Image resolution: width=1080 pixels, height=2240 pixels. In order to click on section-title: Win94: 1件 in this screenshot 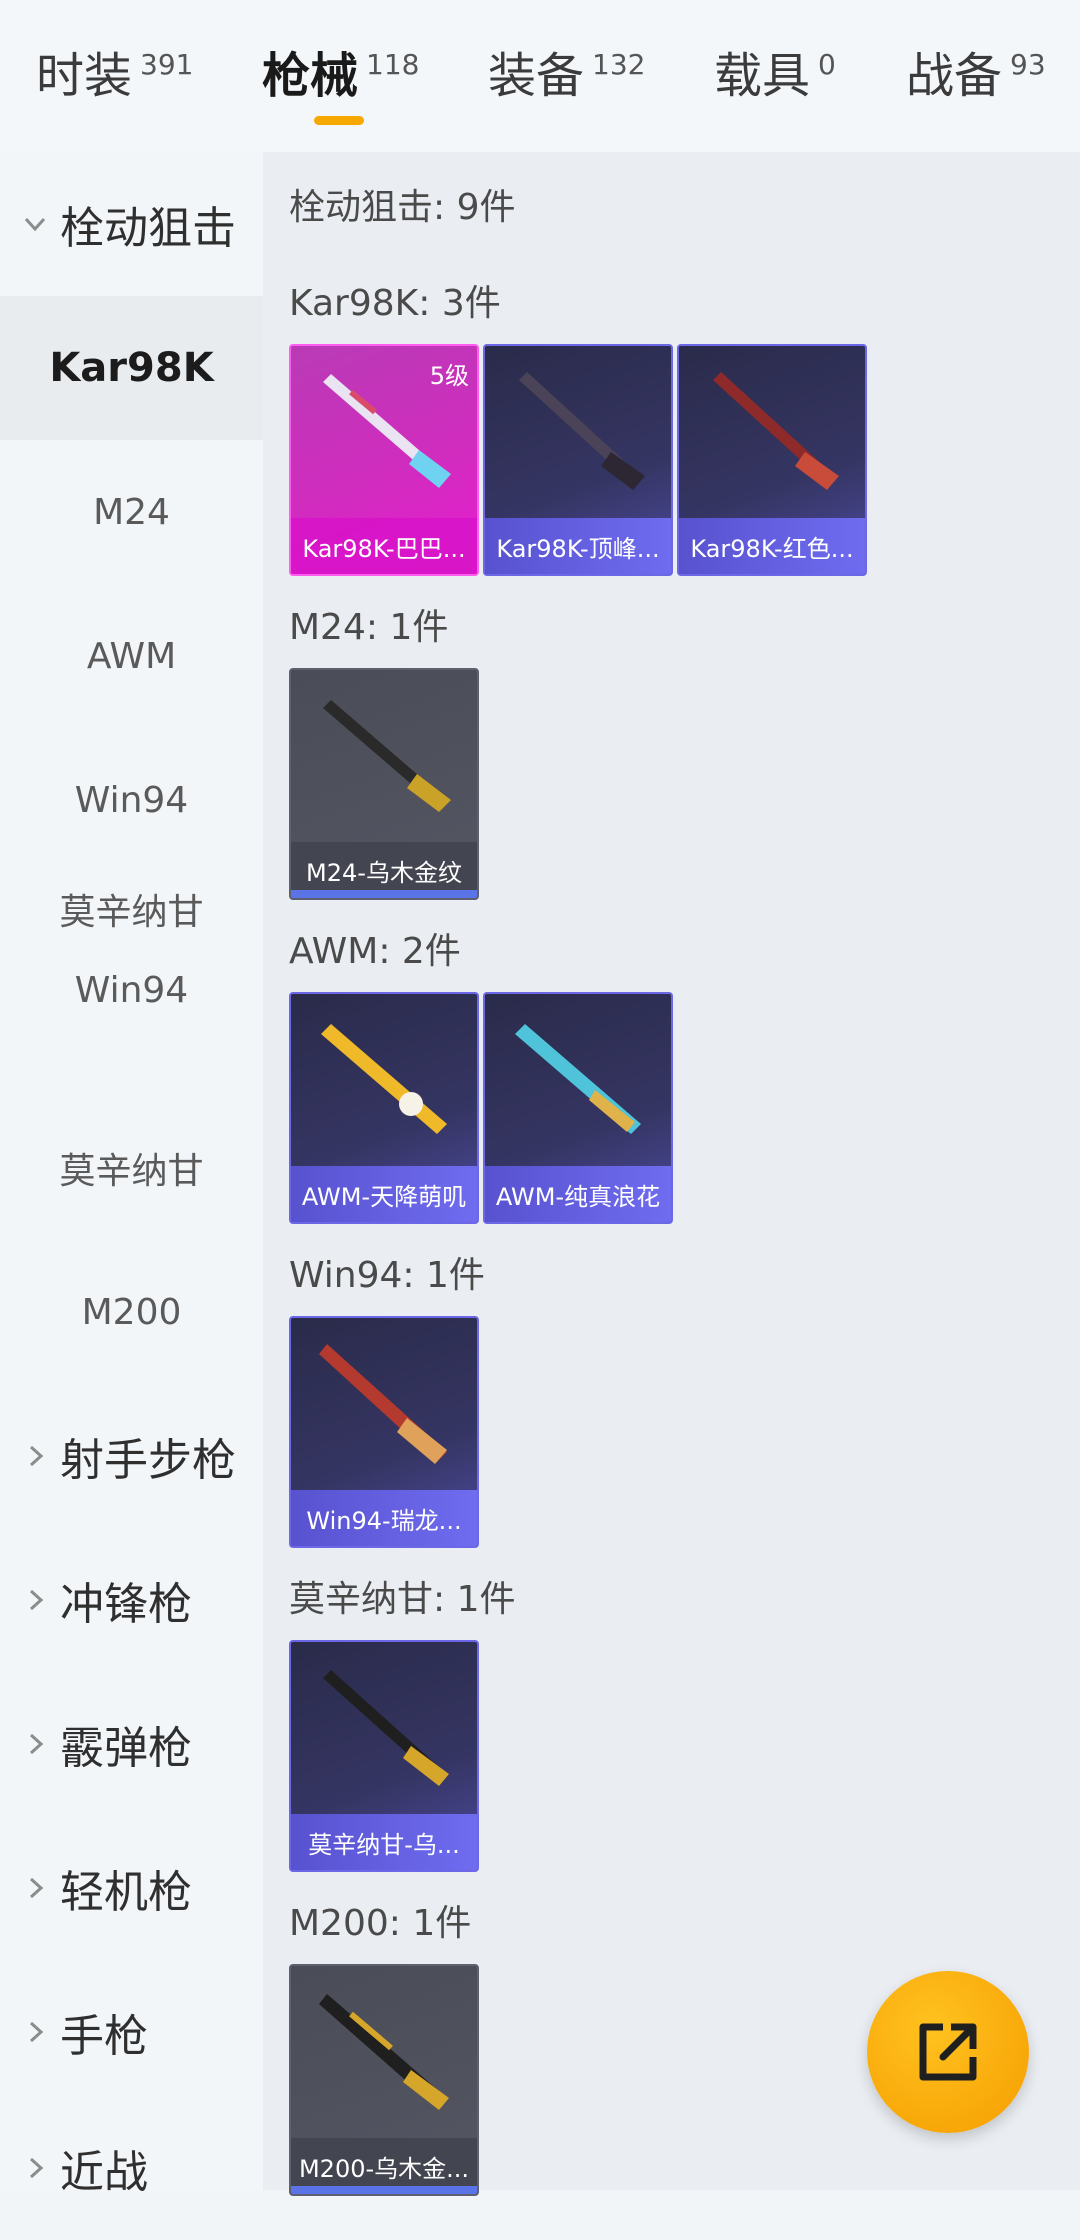, I will do `click(387, 1275)`.